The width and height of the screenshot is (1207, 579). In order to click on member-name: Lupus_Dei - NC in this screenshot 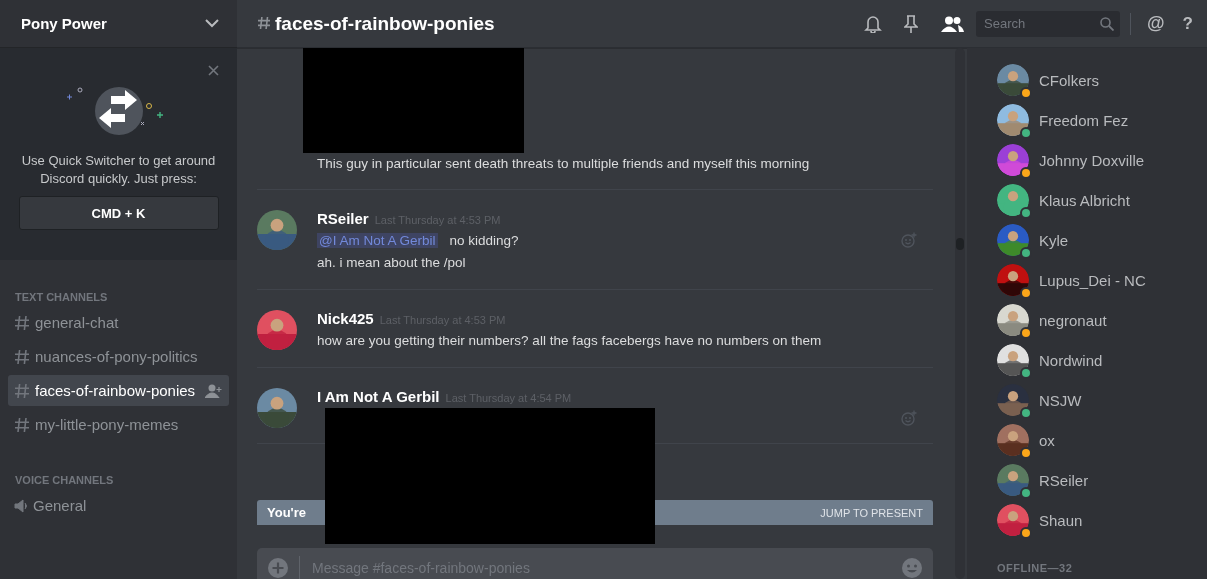, I will do `click(1092, 280)`.